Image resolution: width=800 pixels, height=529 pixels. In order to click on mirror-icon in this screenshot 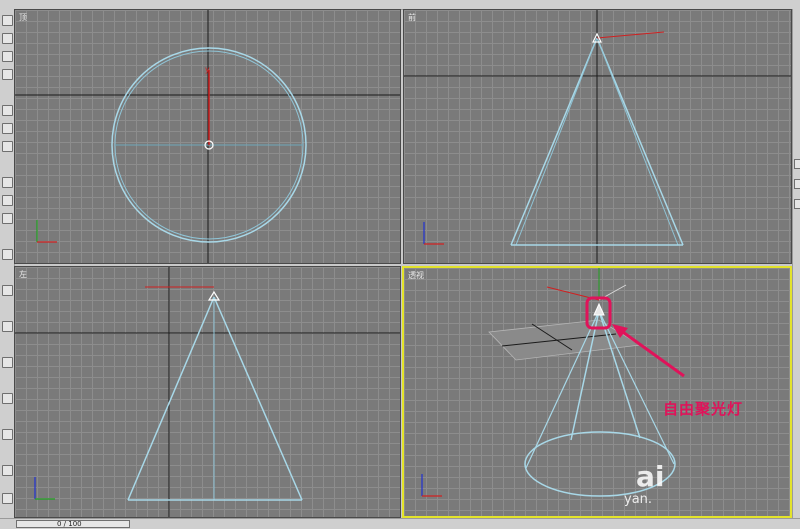, I will do `click(7, 200)`.